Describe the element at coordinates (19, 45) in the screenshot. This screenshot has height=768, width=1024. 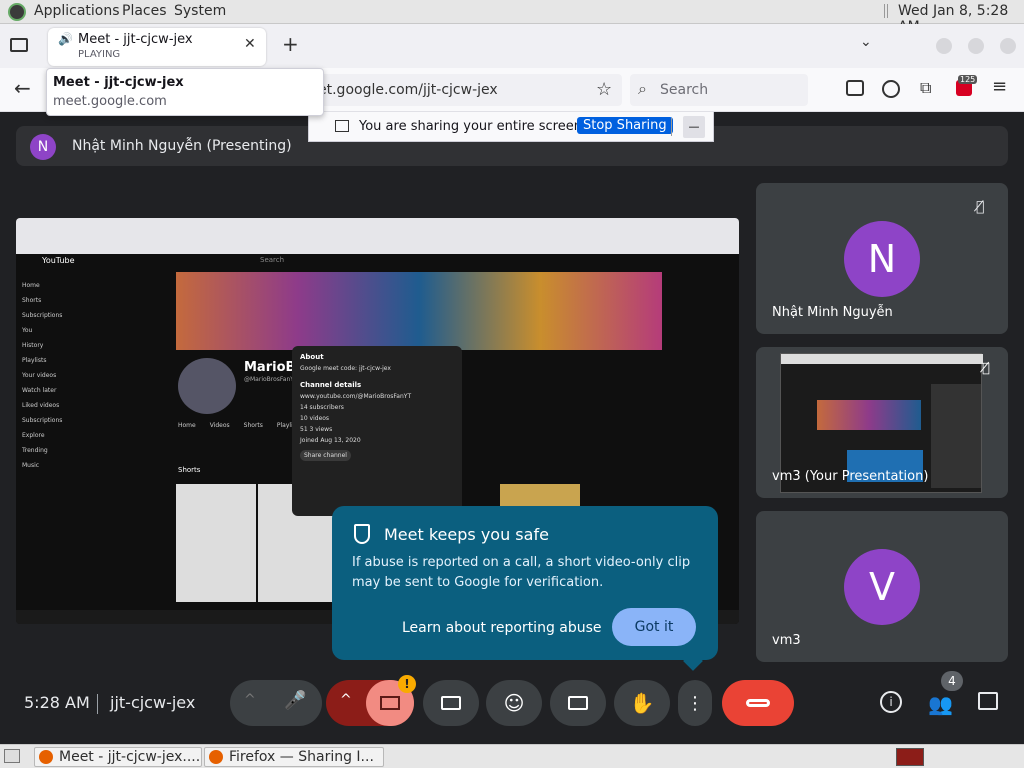
I see `tab-overview-icon` at that location.